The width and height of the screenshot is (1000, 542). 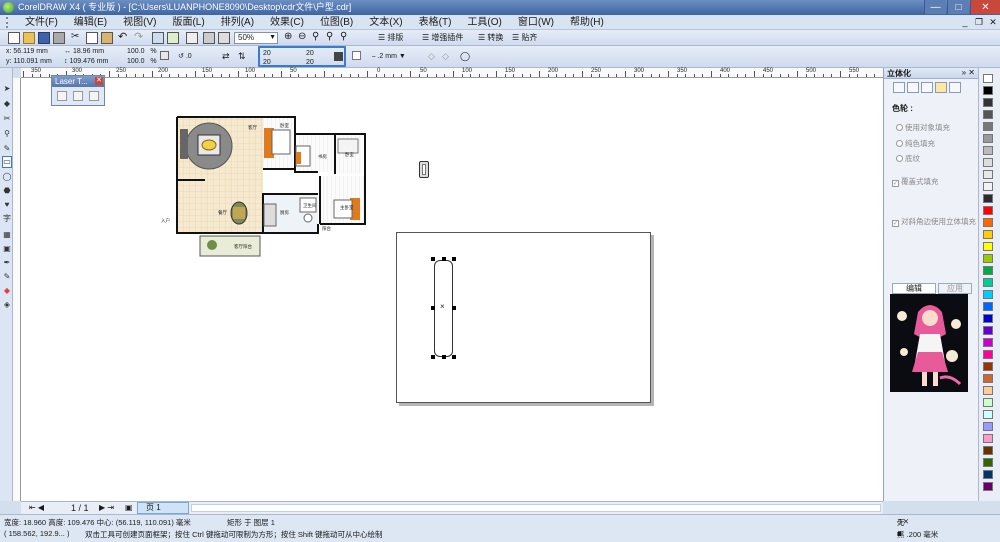 I want to click on width-field: ↔ 18.96 mm, so click(x=84, y=51).